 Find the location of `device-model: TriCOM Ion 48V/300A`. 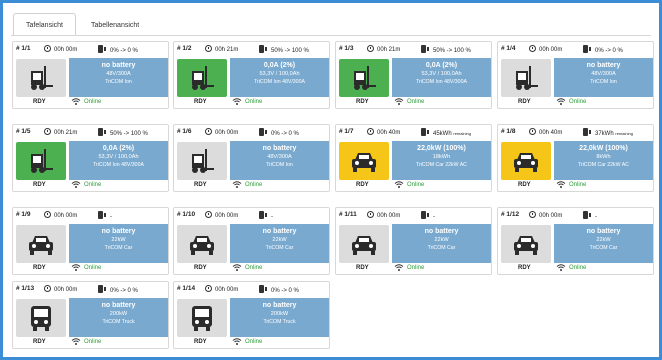

device-model: TriCOM Ion 48V/300A is located at coordinates (279, 81).